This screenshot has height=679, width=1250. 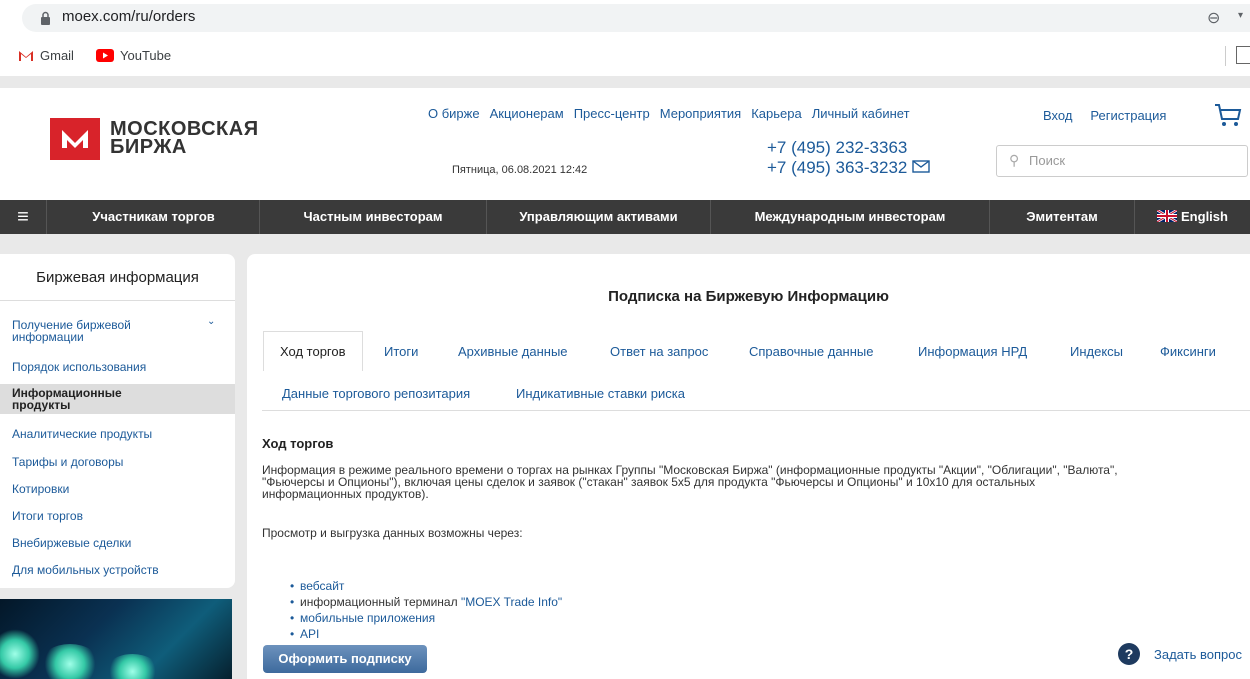 I want to click on youtube-icon, so click(x=105, y=55).